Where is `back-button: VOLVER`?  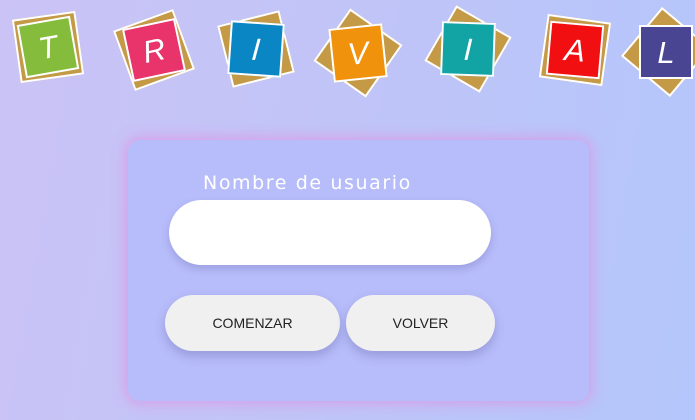
back-button: VOLVER is located at coordinates (420, 323).